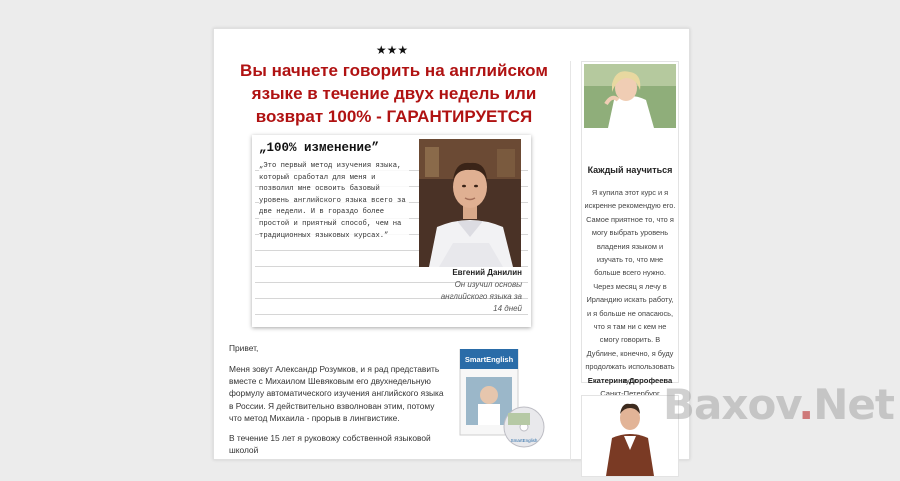 This screenshot has width=900, height=481. Describe the element at coordinates (489, 359) in the screenshot. I see `product-brand: SmartEnglish` at that location.